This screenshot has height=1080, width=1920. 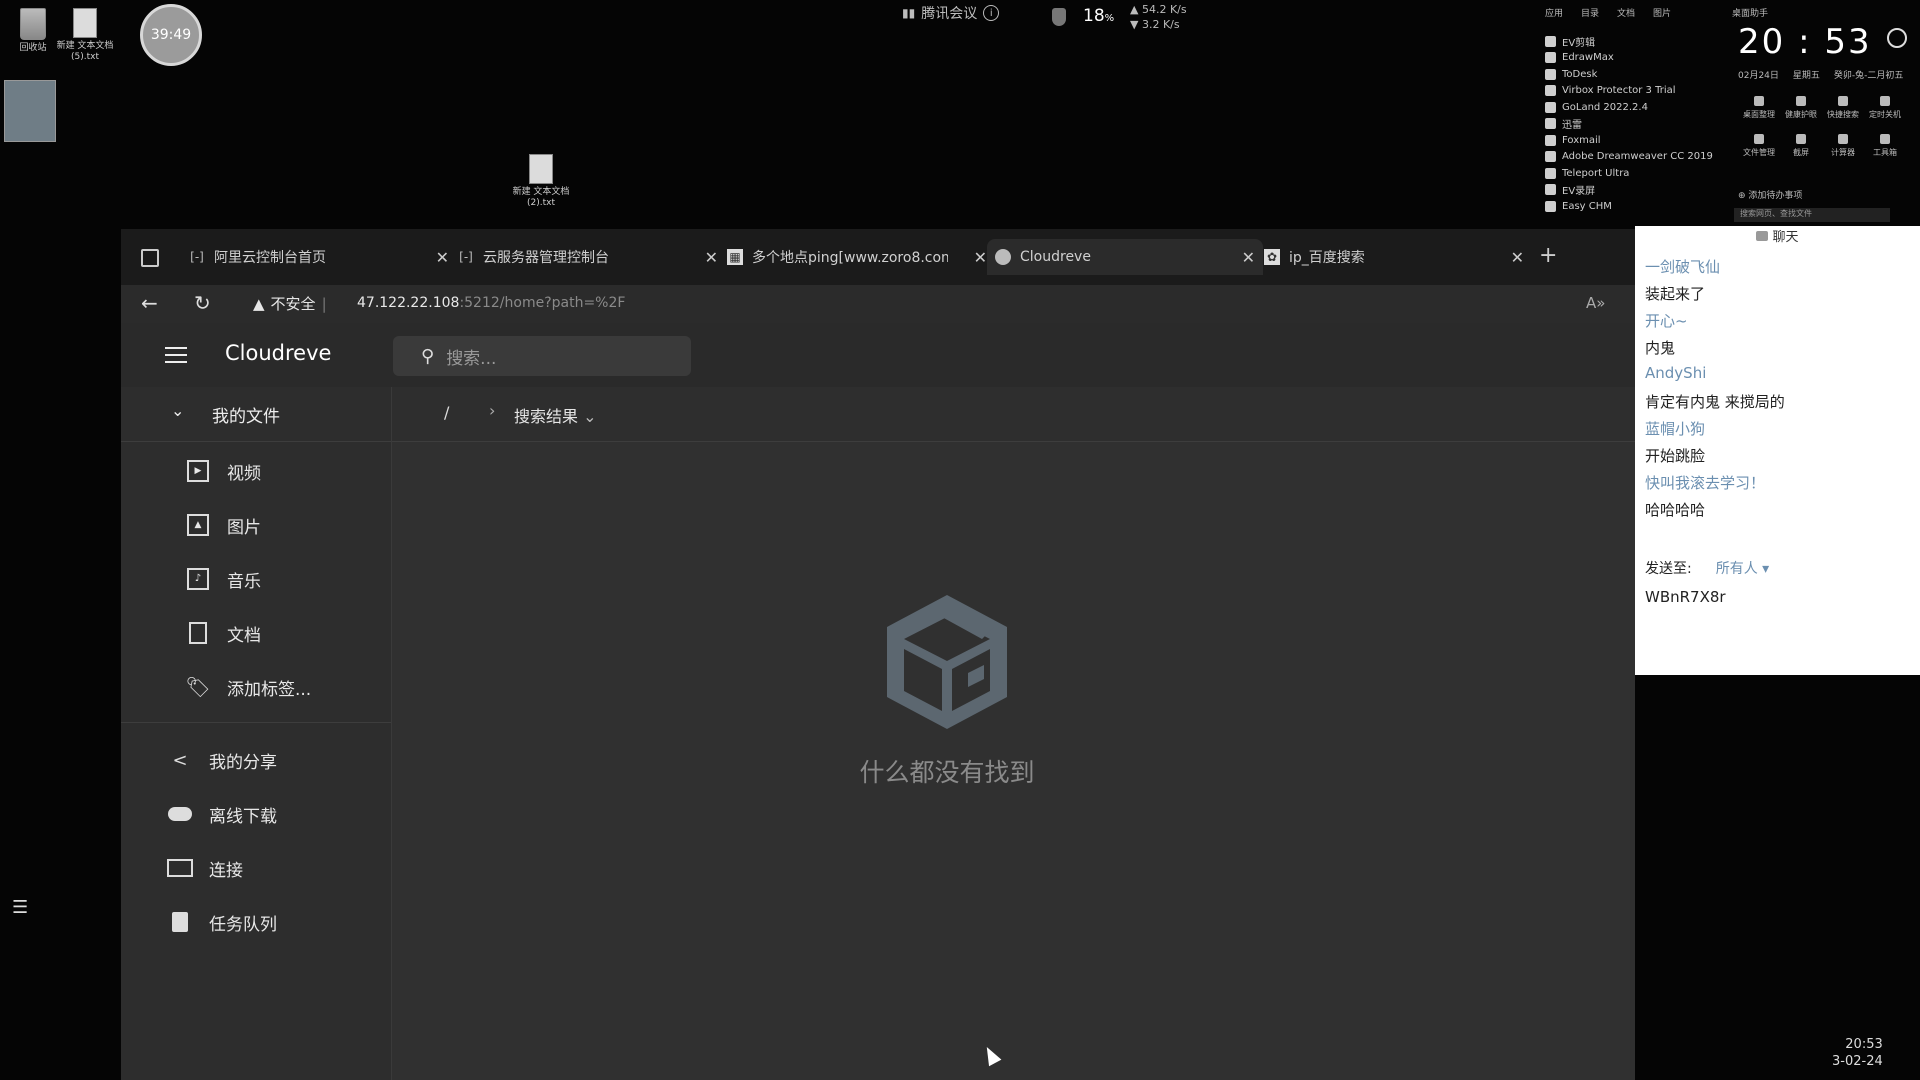 I want to click on tab-actions-icon, so click(x=150, y=258).